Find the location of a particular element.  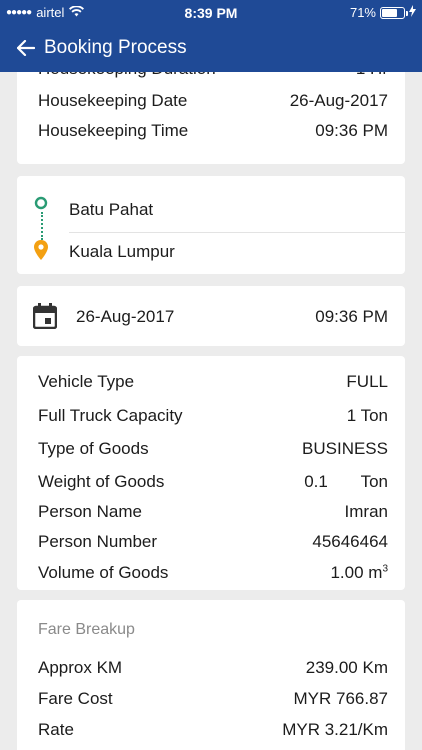

schedule-time: 09:36 PM is located at coordinates (351, 316).